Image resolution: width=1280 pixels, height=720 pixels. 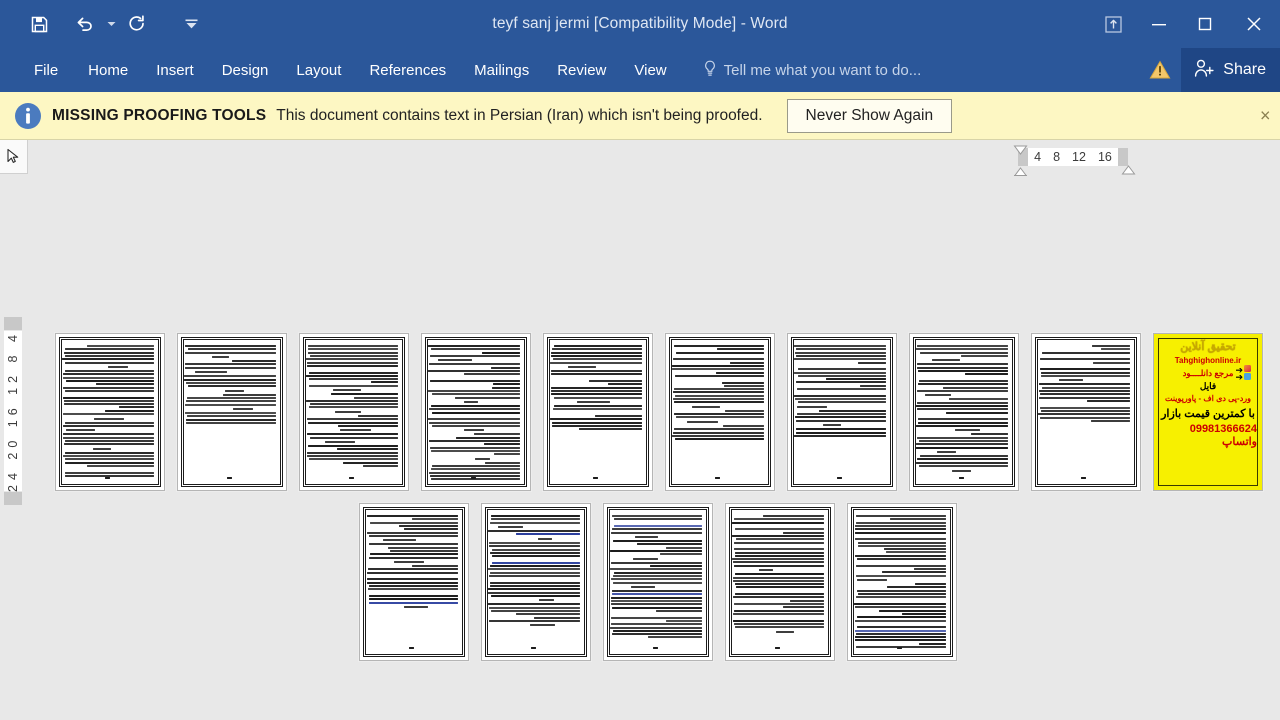 I want to click on ruler-tick-4: 4, so click(x=1038, y=157).